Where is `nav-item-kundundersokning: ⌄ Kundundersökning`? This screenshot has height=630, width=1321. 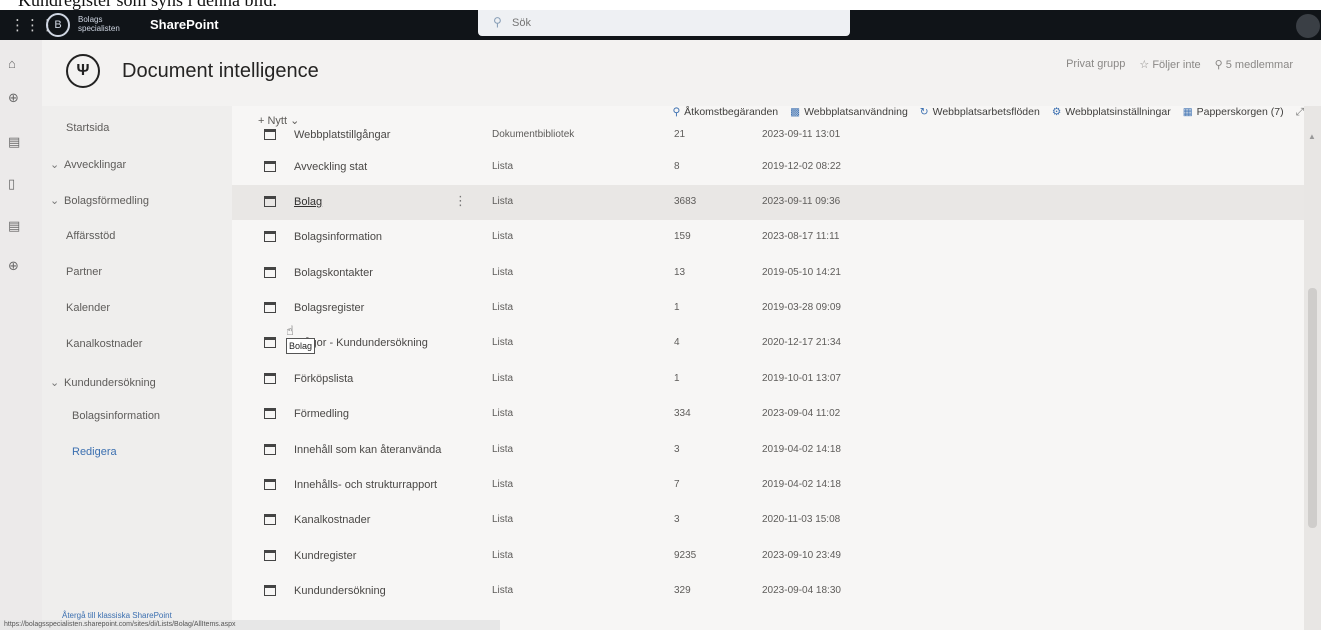
nav-item-kundundersokning: ⌄ Kundundersökning is located at coordinates (103, 382).